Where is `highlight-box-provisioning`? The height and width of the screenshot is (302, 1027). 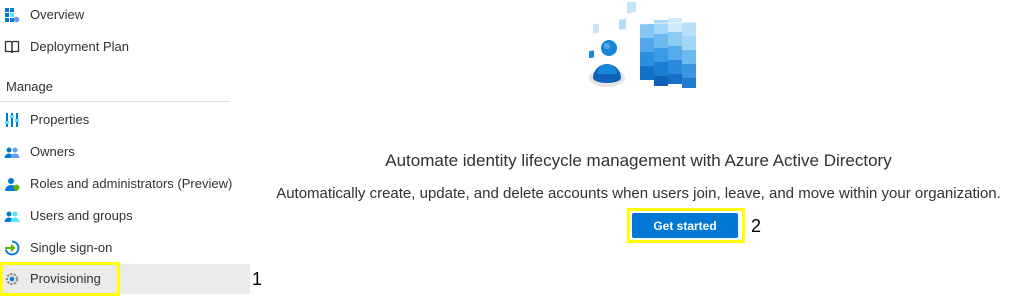
highlight-box-provisioning is located at coordinates (60, 279).